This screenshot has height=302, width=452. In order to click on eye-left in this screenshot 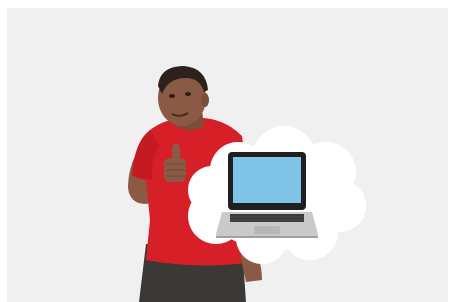, I will do `click(172, 96)`.